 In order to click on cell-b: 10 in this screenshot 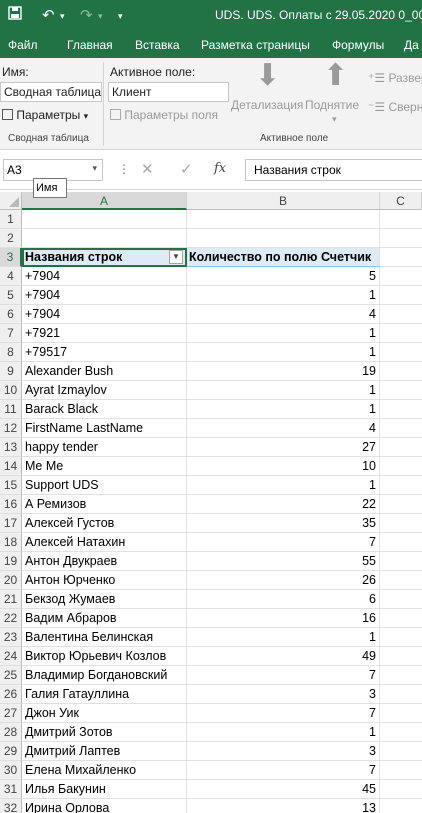, I will do `click(283, 466)`.